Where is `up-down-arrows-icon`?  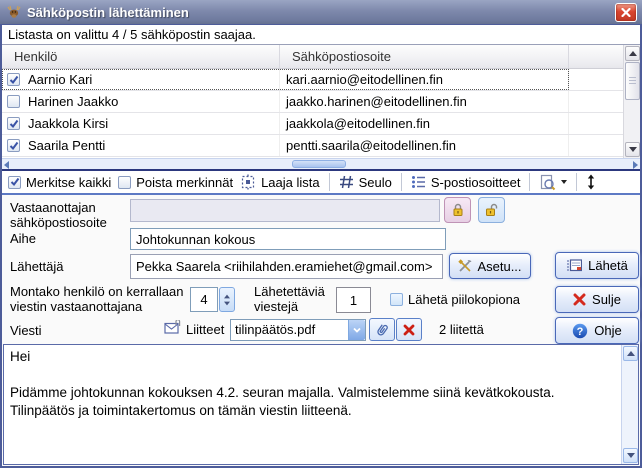
up-down-arrows-icon is located at coordinates (591, 182).